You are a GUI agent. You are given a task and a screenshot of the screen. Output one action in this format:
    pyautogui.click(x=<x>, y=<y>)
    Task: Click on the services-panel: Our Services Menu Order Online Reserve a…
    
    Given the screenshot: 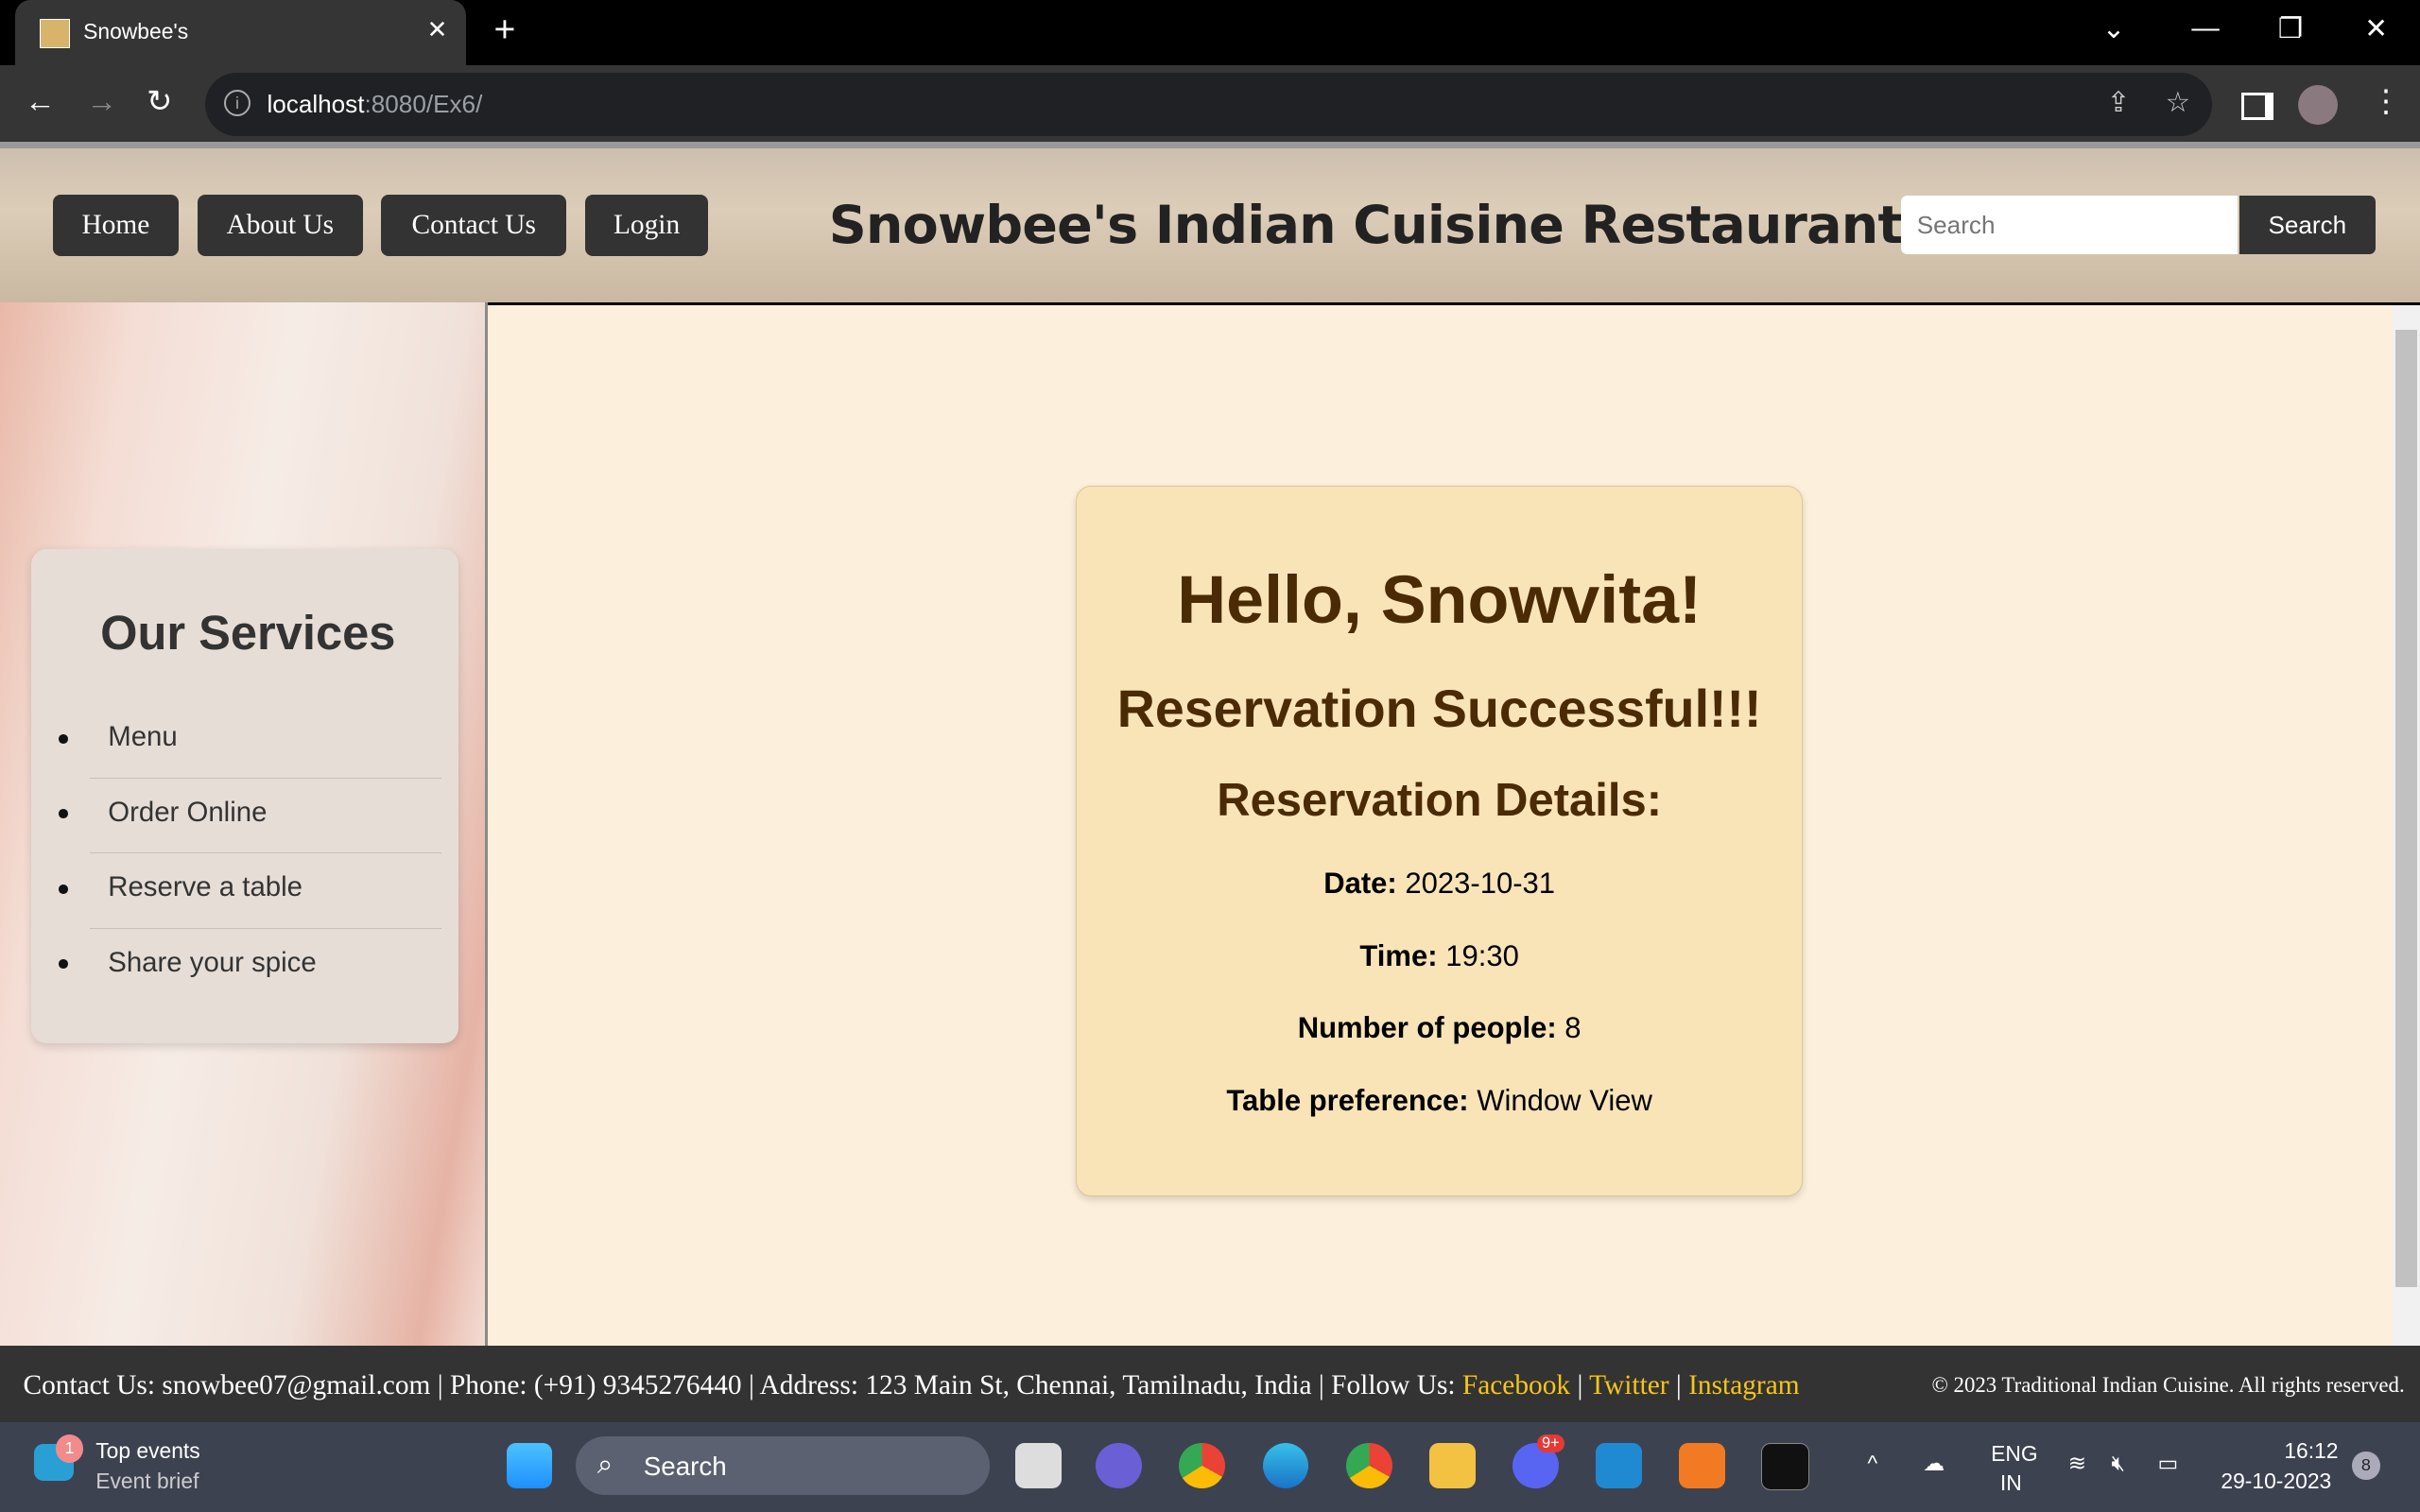 What is the action you would take?
    pyautogui.click(x=244, y=796)
    